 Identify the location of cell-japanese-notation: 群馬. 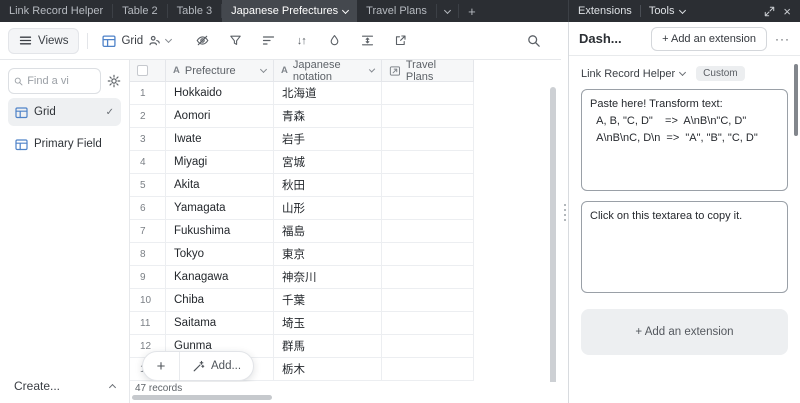
(328, 346).